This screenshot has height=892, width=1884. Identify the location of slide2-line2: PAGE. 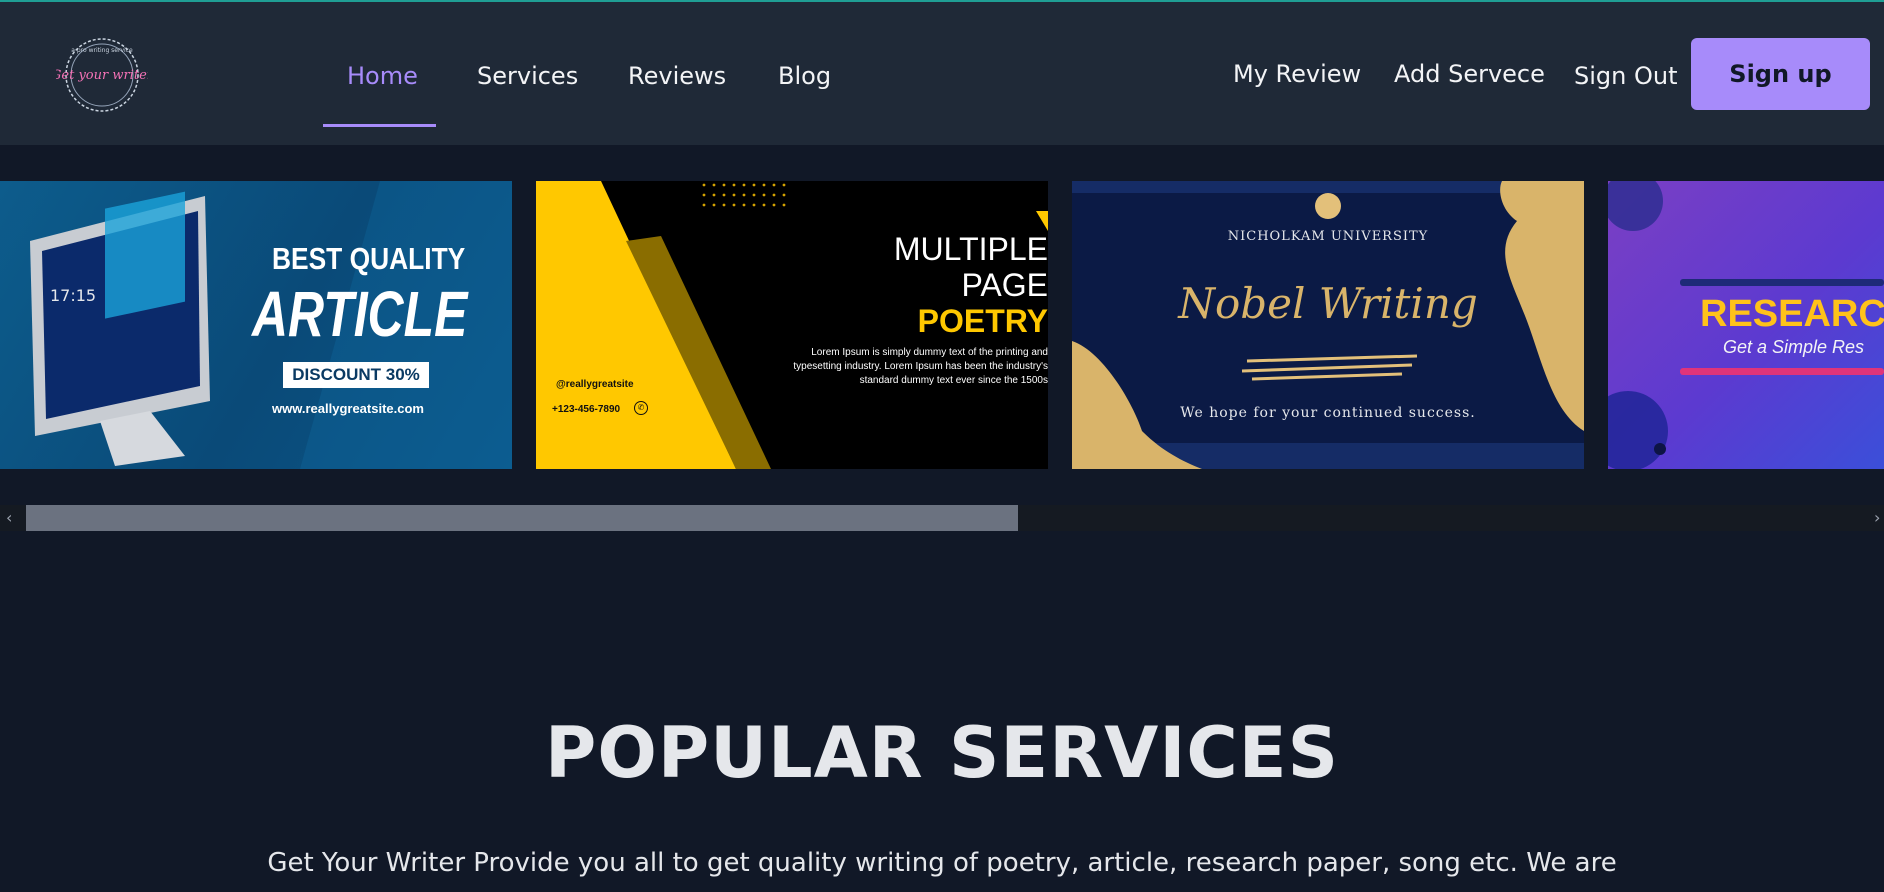
(1004, 285).